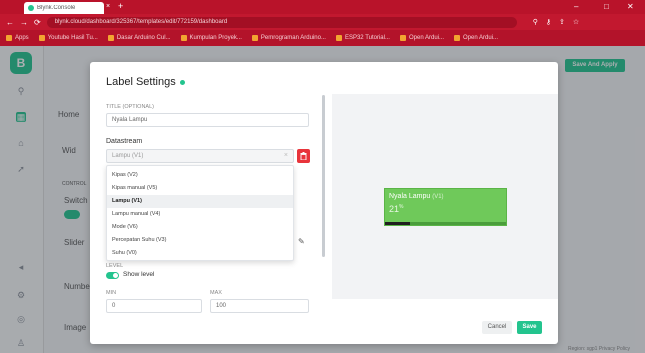 The width and height of the screenshot is (645, 353). Describe the element at coordinates (497, 327) in the screenshot. I see `cancel-button: Cancel` at that location.